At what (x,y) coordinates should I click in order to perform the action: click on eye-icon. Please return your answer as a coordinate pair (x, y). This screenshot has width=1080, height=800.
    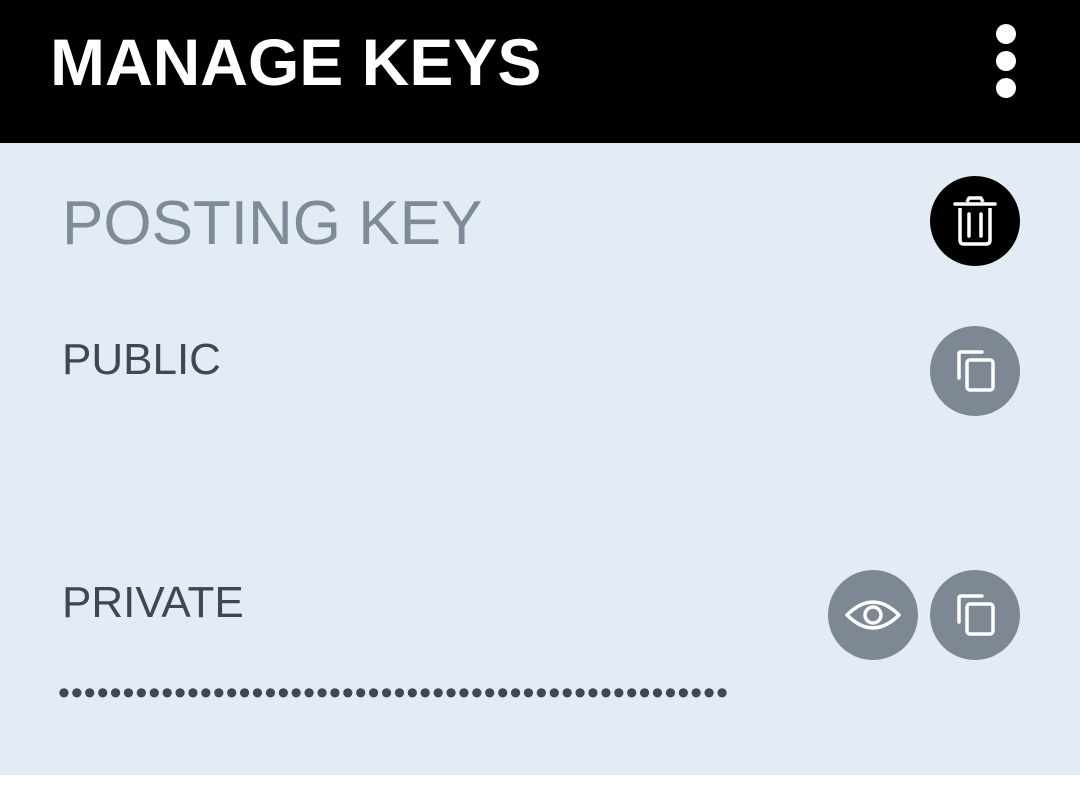
    Looking at the image, I should click on (873, 615).